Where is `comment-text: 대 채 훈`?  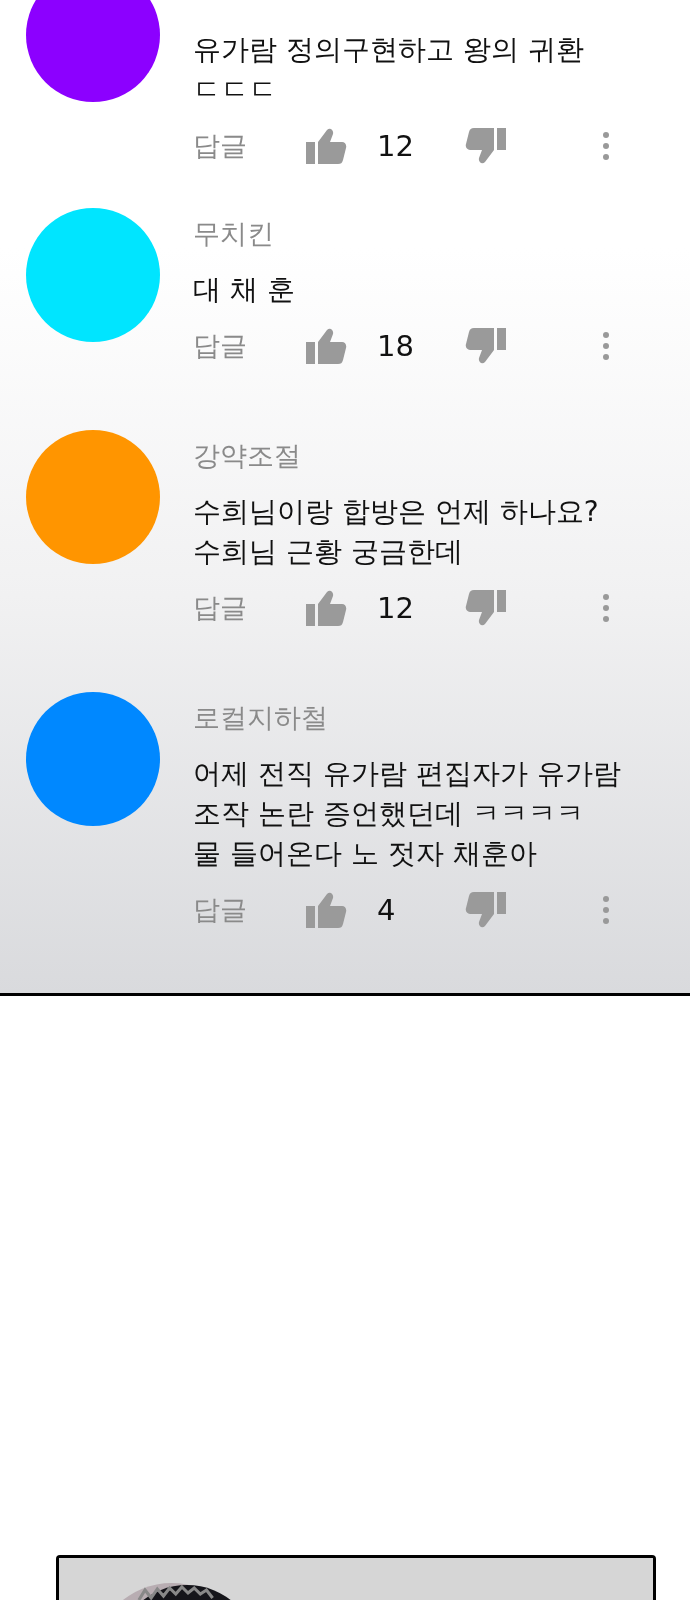
comment-text: 대 채 훈 is located at coordinates (244, 290).